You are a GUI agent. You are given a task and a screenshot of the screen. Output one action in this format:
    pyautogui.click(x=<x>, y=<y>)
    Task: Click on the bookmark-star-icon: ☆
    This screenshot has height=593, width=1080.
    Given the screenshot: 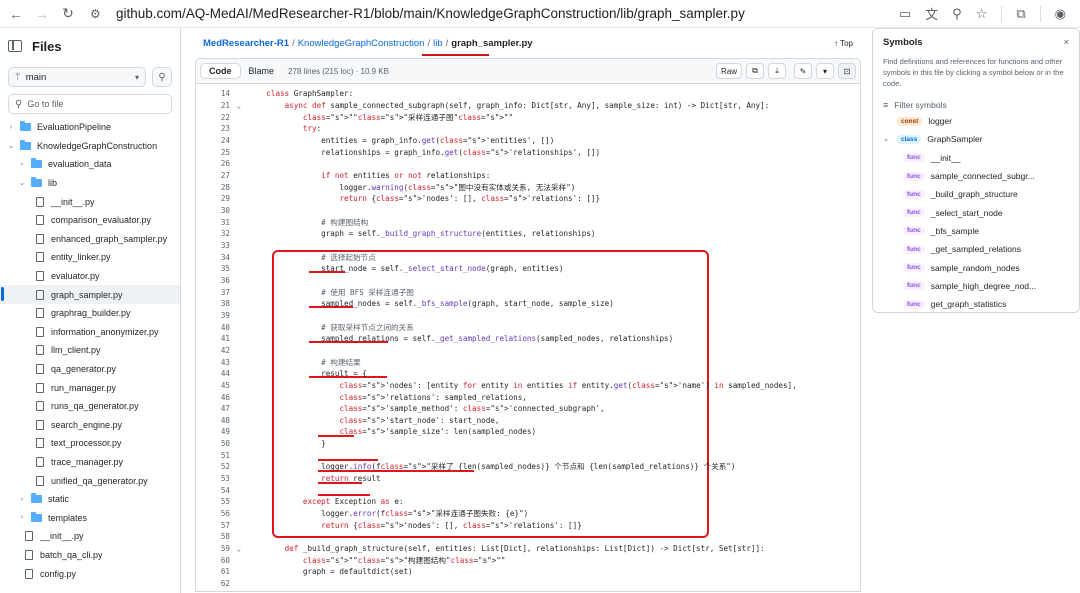 What is the action you would take?
    pyautogui.click(x=982, y=14)
    